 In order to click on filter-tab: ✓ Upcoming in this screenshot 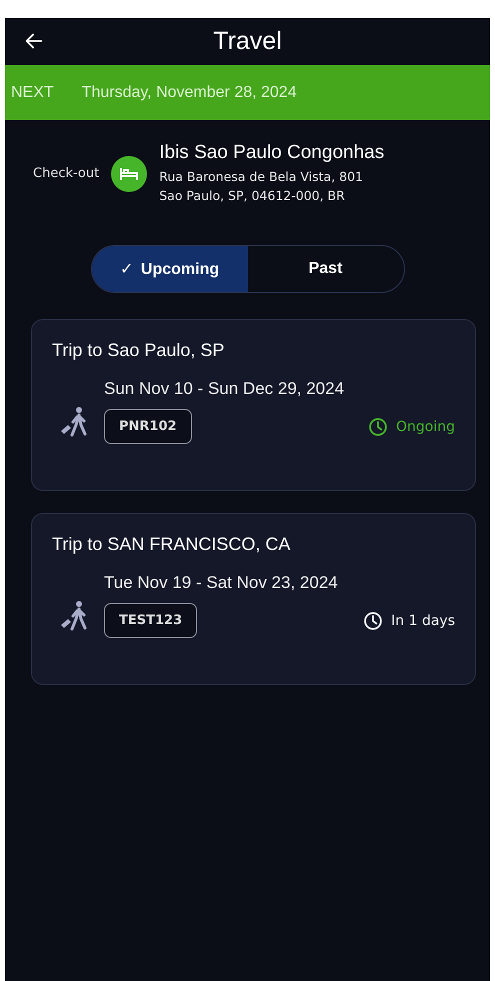, I will do `click(170, 269)`.